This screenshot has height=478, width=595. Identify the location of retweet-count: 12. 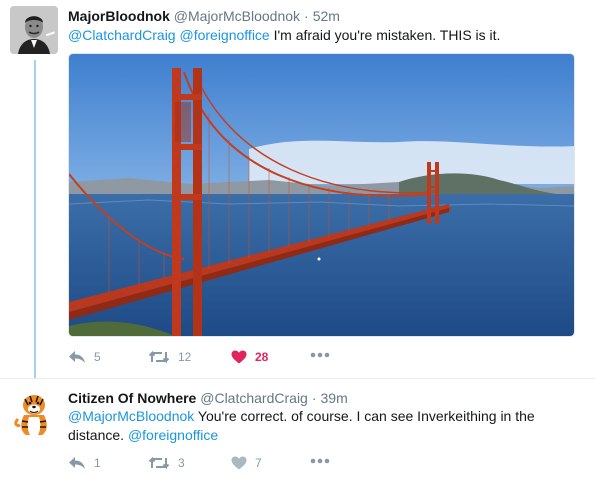
(185, 357).